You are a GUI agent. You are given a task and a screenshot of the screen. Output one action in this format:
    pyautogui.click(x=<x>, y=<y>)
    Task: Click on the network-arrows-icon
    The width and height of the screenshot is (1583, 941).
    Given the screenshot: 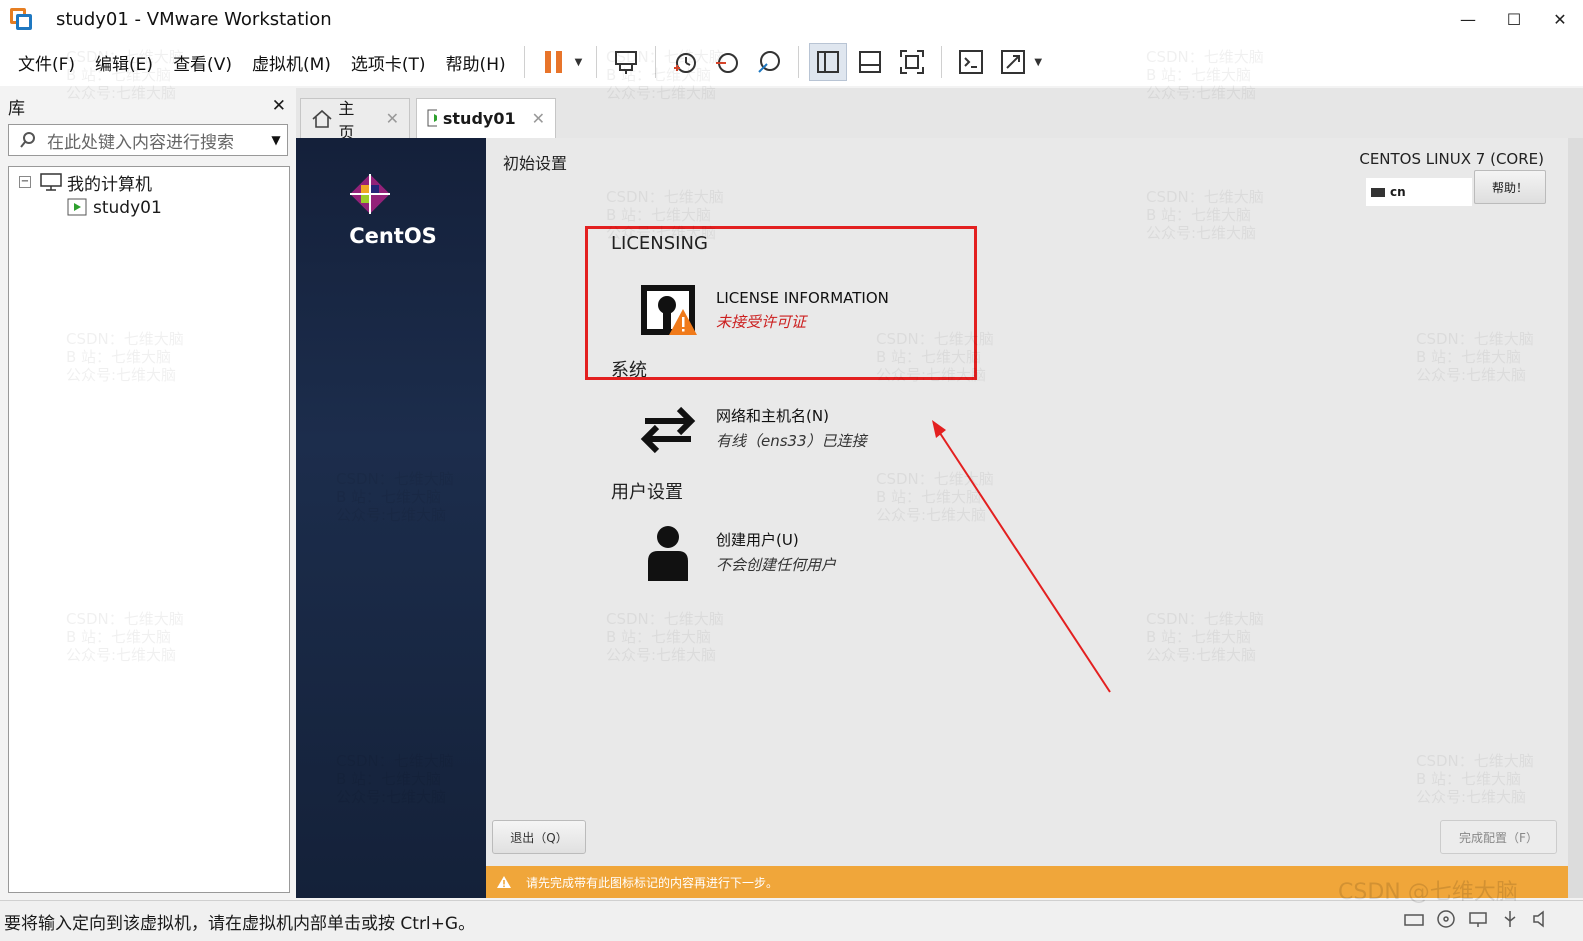 What is the action you would take?
    pyautogui.click(x=668, y=428)
    